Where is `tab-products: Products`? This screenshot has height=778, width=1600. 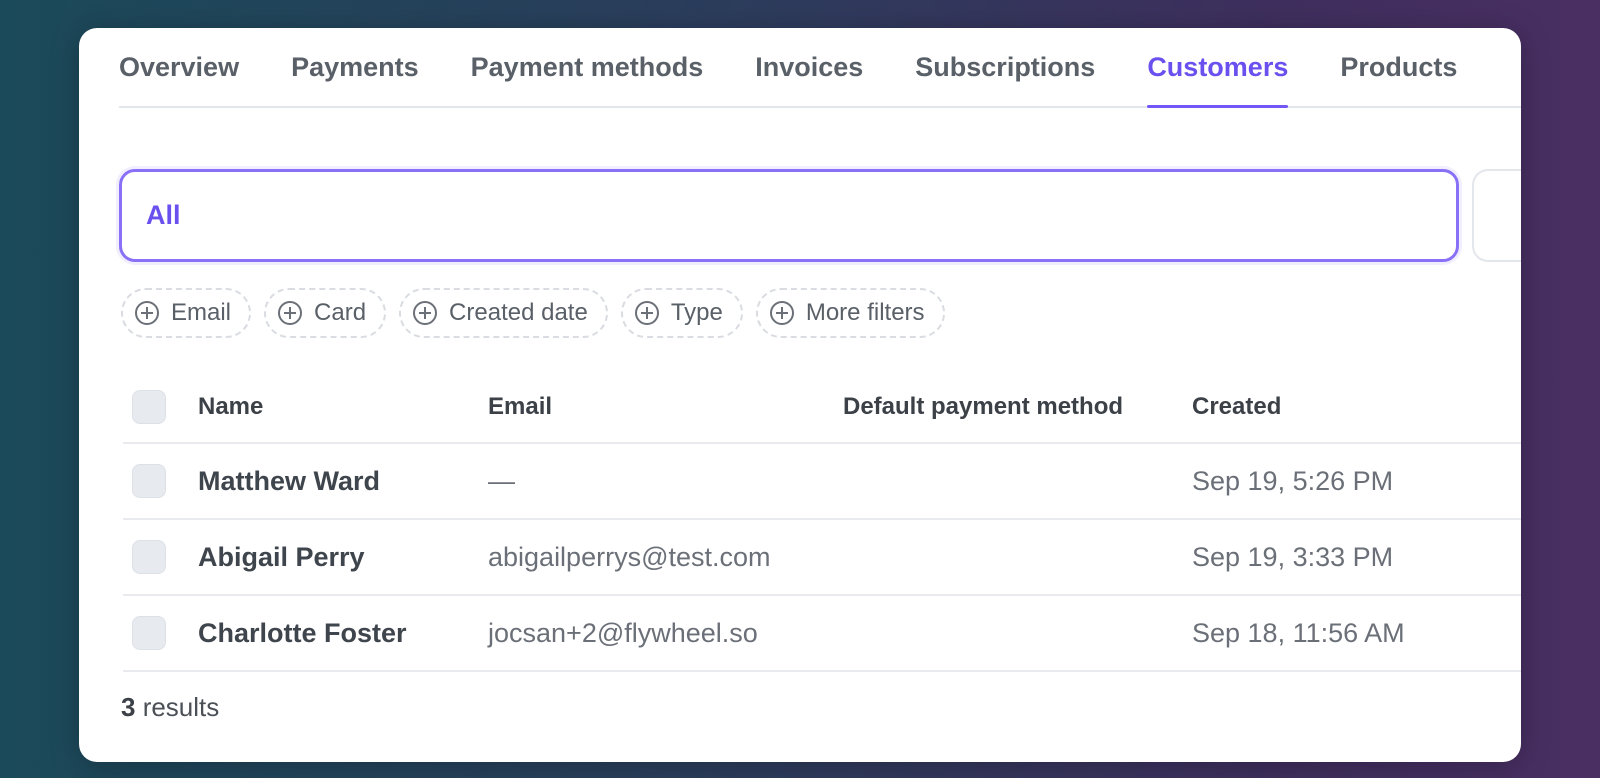
tab-products: Products is located at coordinates (1398, 67).